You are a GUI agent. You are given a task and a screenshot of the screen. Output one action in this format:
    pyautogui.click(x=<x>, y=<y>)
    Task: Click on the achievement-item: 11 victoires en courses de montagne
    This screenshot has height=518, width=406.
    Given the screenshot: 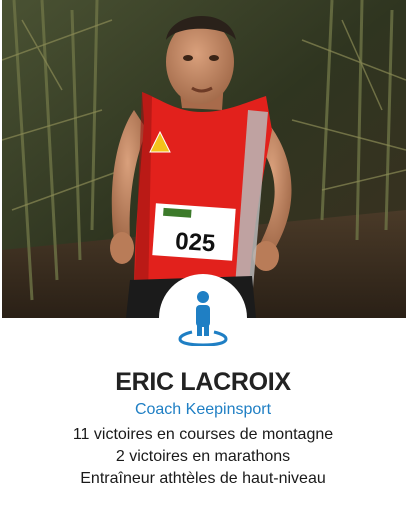 What is the action you would take?
    pyautogui.click(x=203, y=434)
    